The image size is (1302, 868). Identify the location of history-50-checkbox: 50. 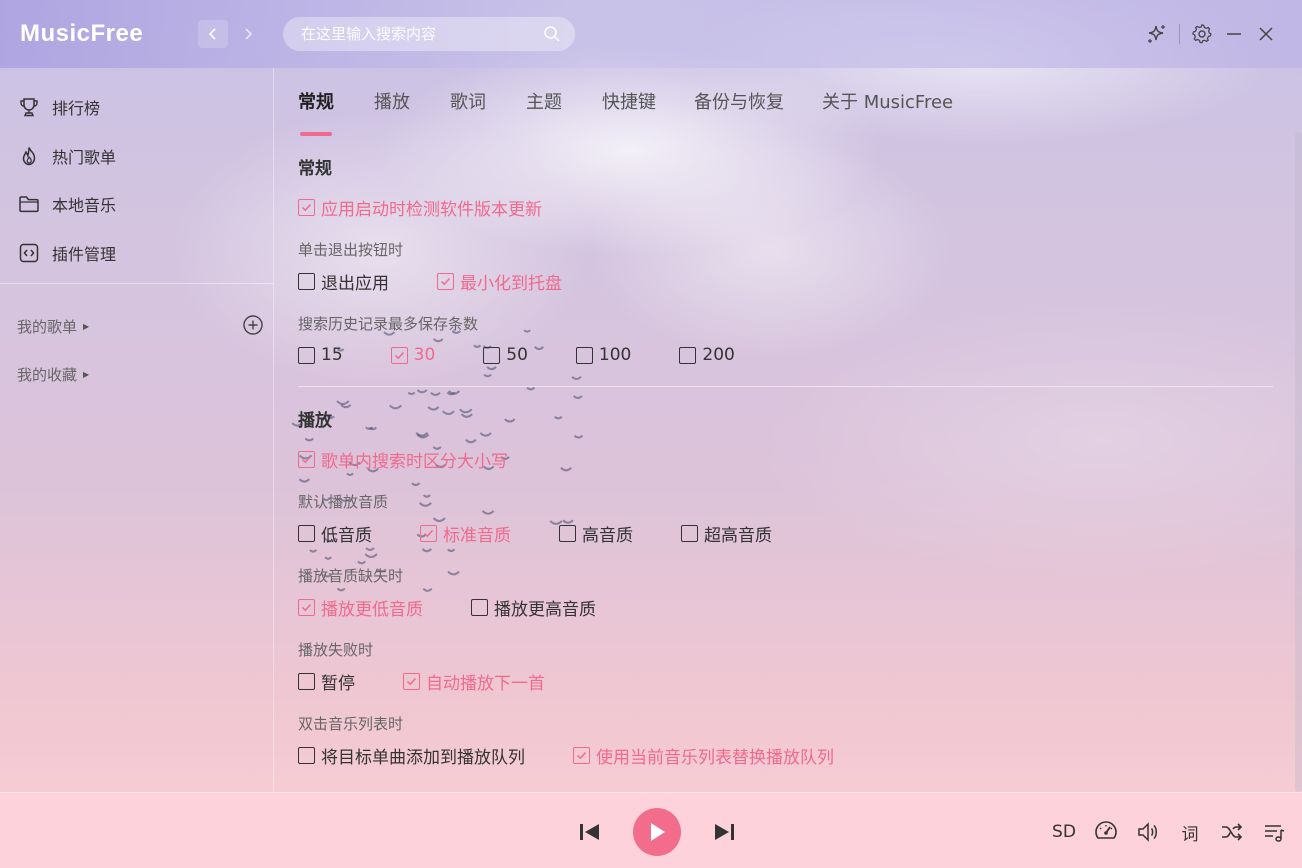
(505, 355).